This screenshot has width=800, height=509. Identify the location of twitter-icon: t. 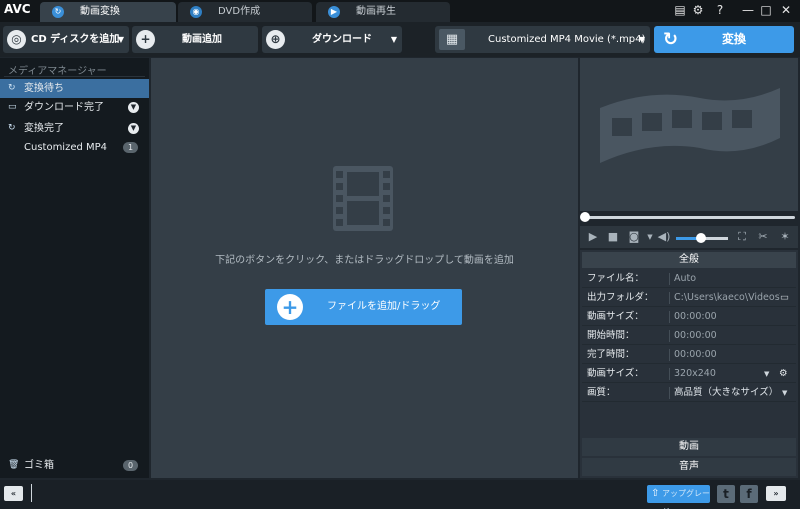
(726, 494).